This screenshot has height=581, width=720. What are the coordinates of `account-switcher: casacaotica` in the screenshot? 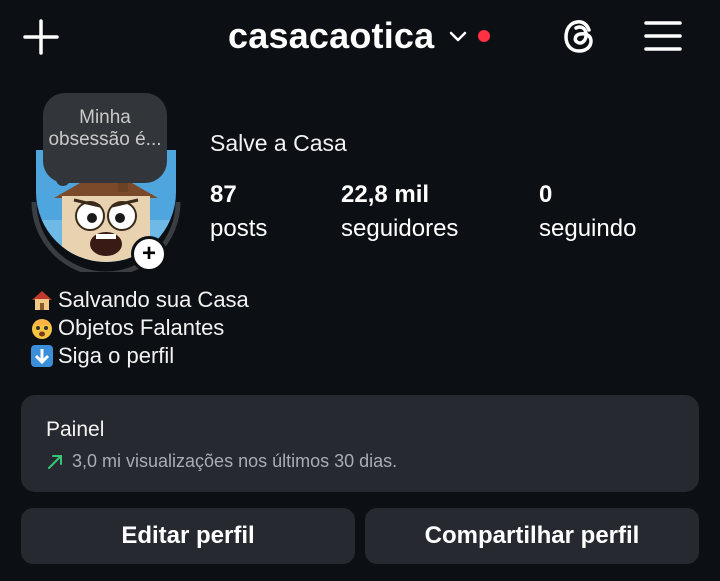 It's located at (359, 36).